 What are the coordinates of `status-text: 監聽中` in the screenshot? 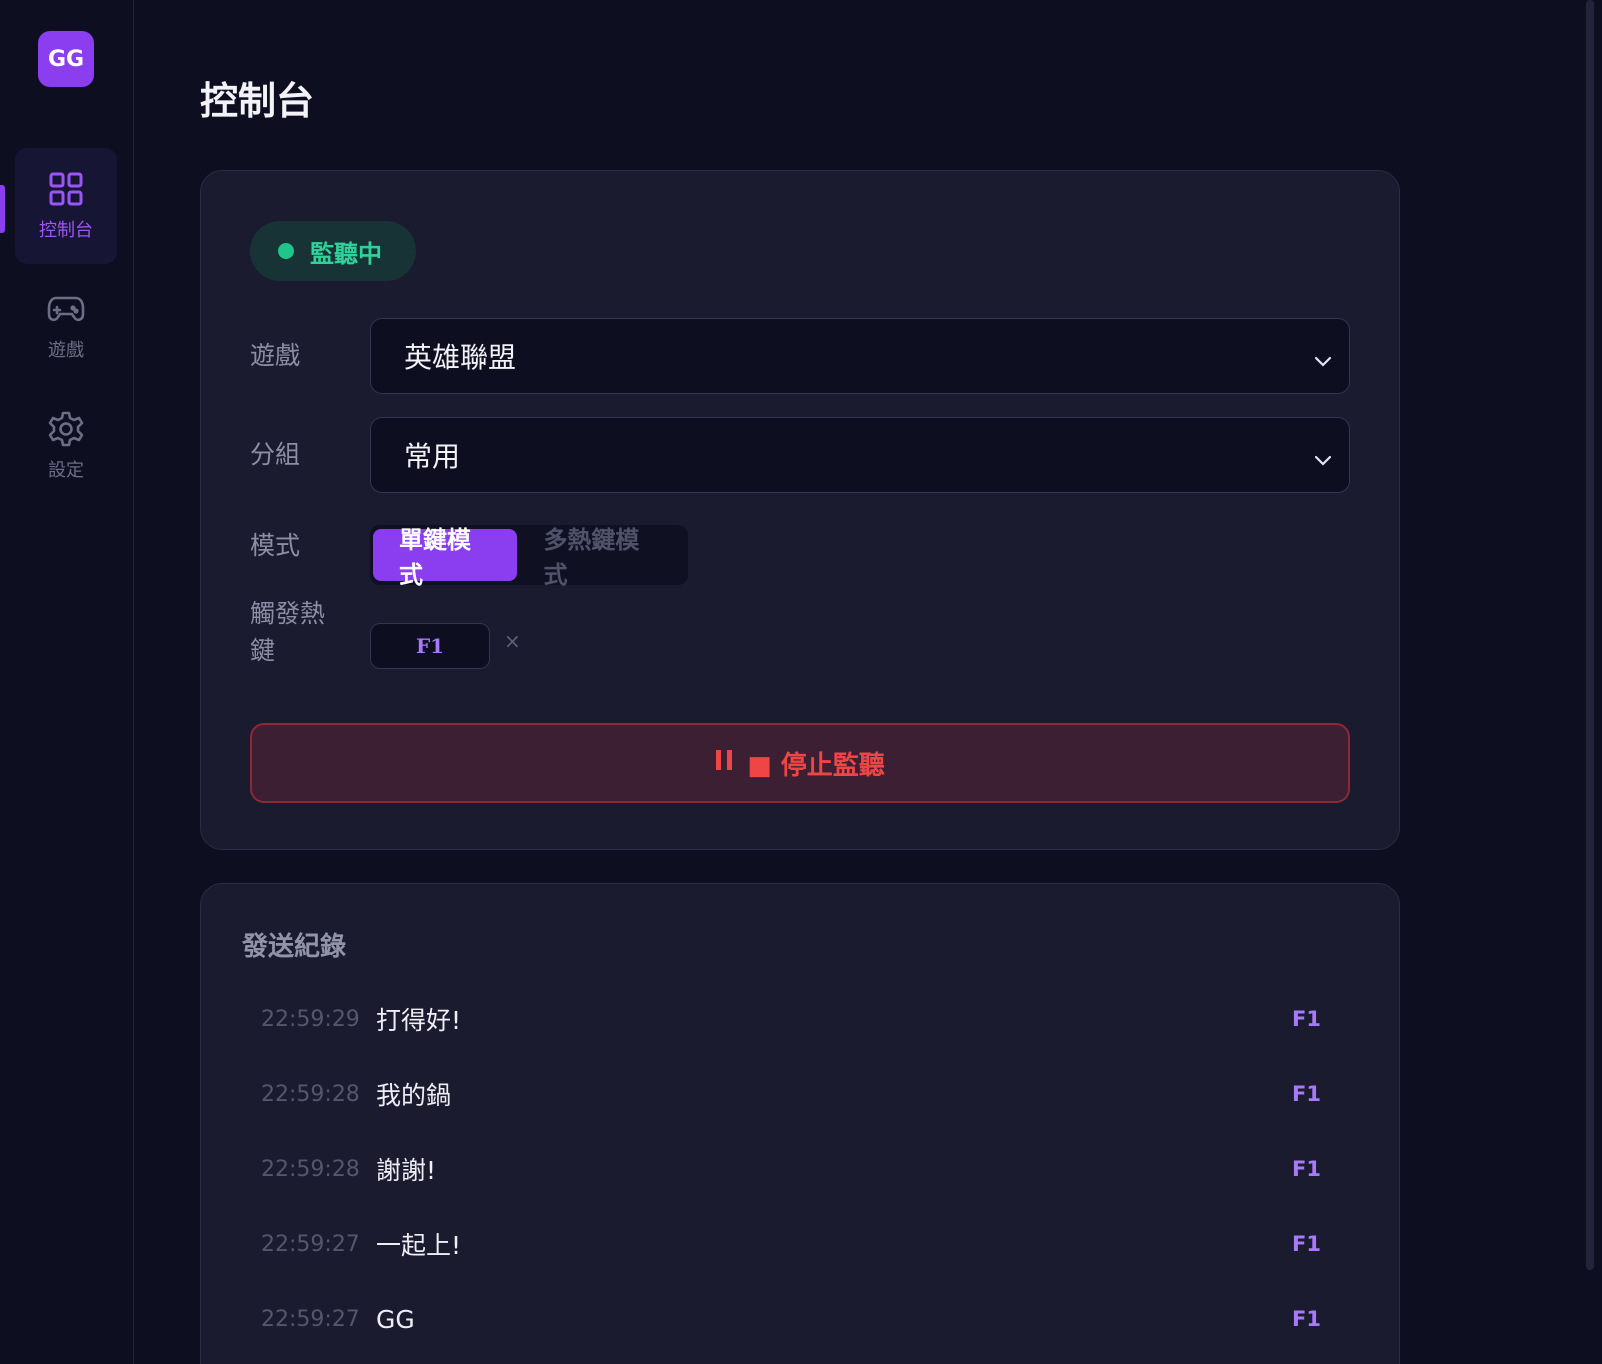 It's located at (346, 253).